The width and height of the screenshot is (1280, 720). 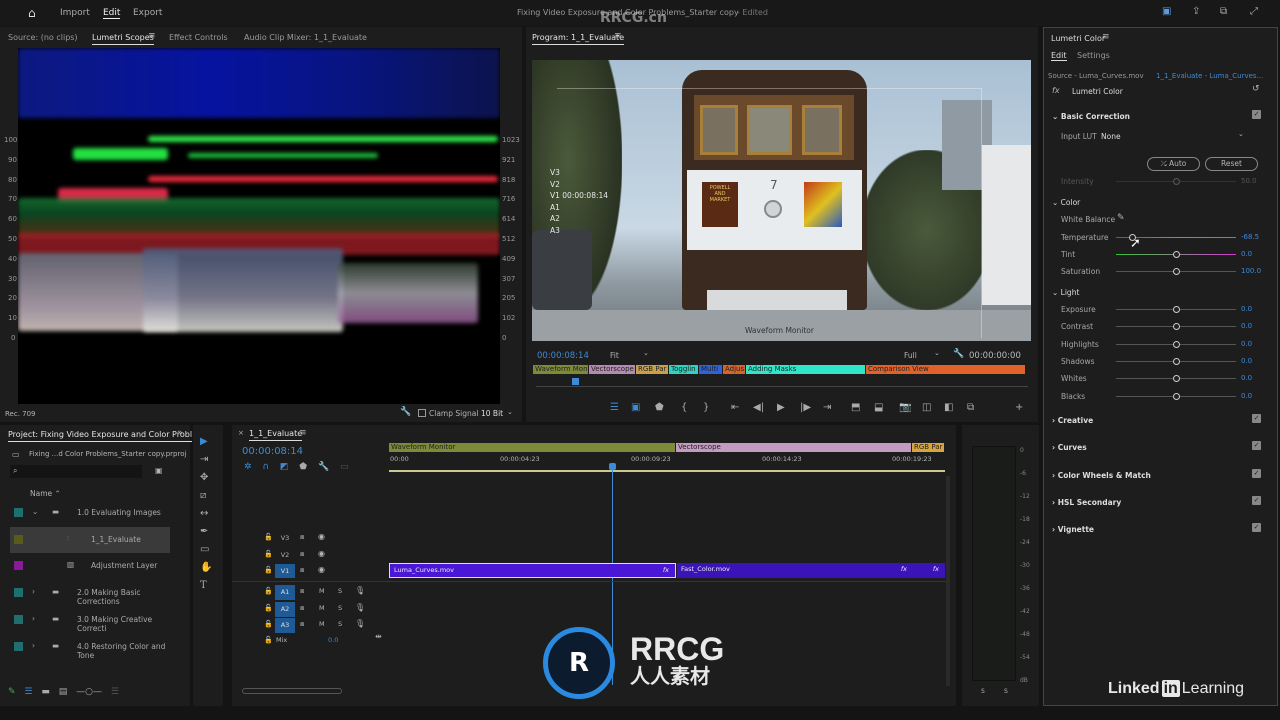 What do you see at coordinates (378, 636) in the screenshot?
I see `go-to-end-icon: ⇹` at bounding box center [378, 636].